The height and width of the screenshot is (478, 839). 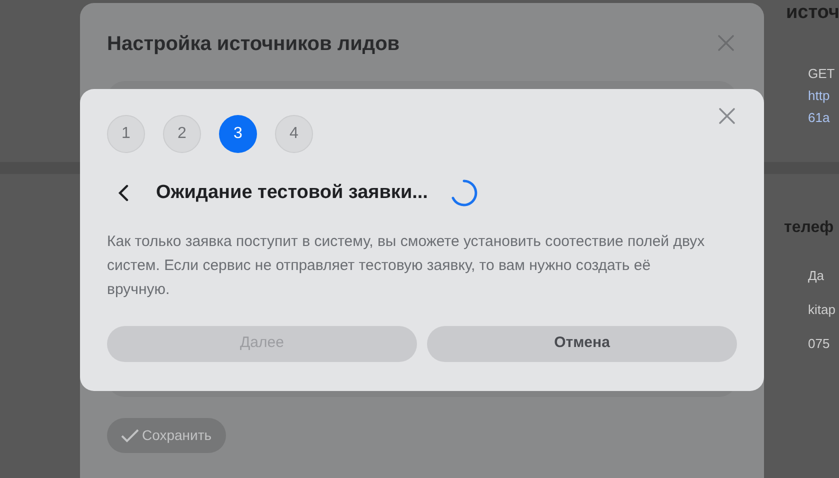 What do you see at coordinates (126, 134) in the screenshot?
I see `step-indicator: 1` at bounding box center [126, 134].